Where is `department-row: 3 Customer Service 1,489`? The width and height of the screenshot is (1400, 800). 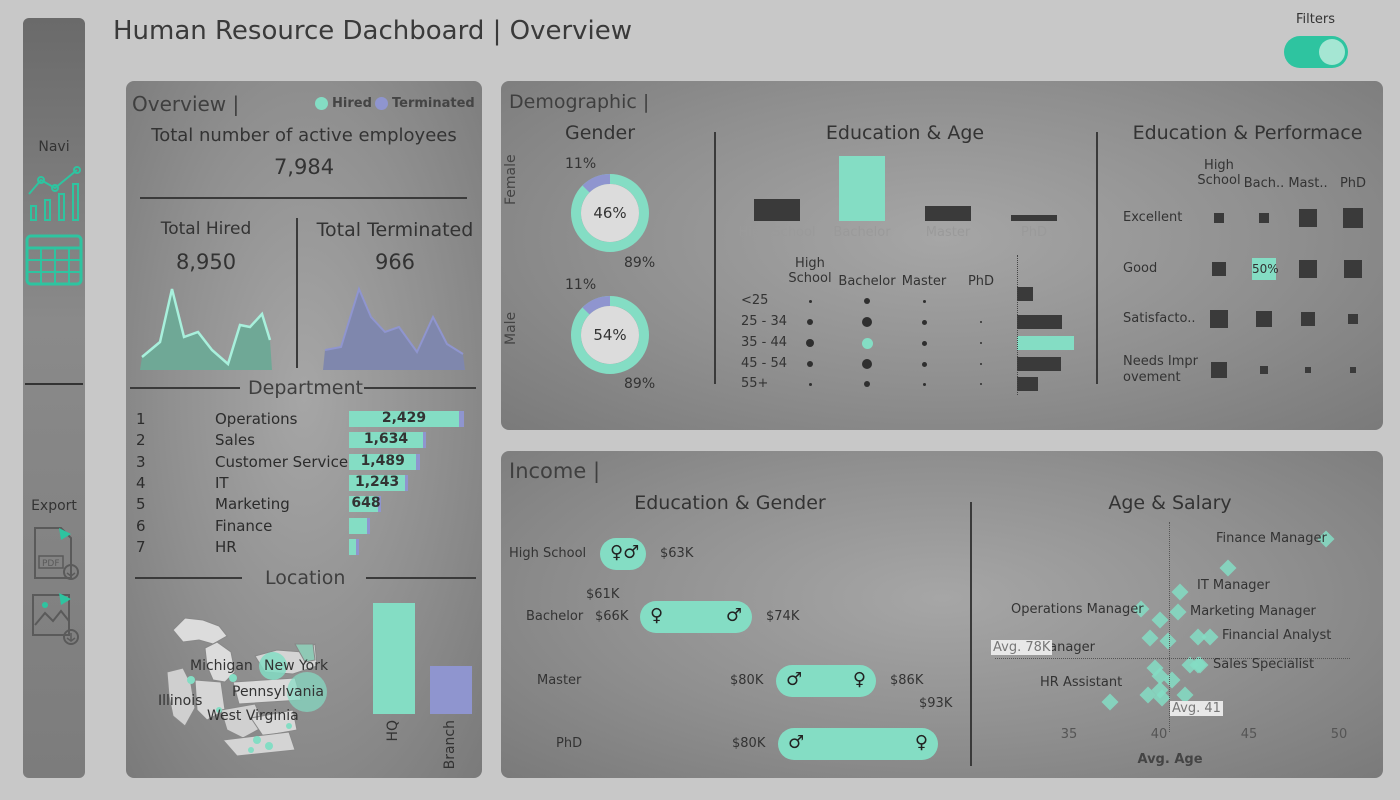 department-row: 3 Customer Service 1,489 is located at coordinates (306, 462).